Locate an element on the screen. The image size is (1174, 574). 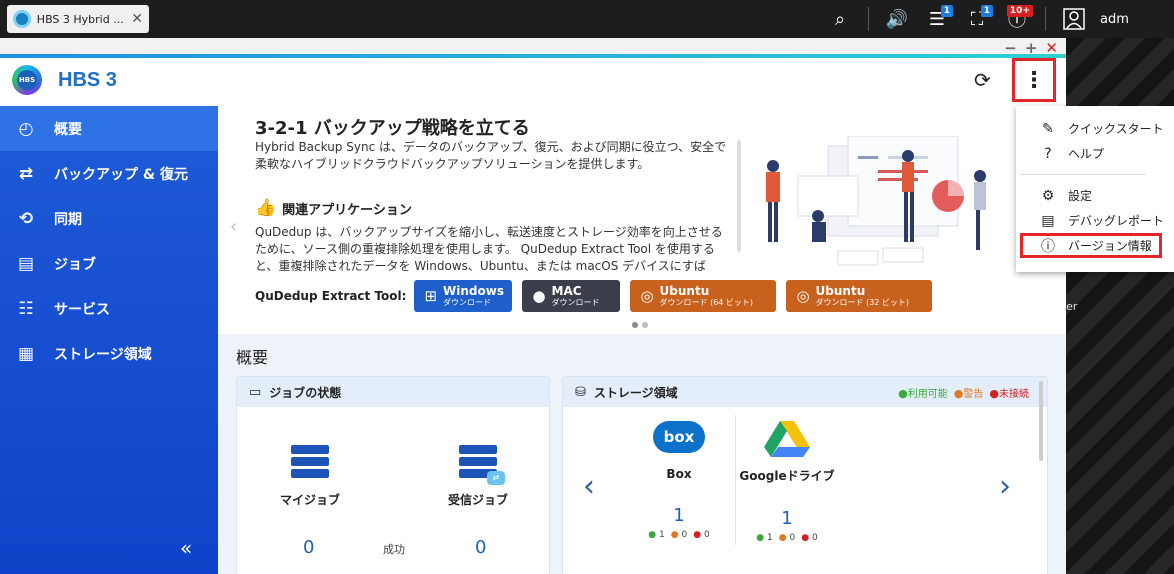
hbs-tab-icon is located at coordinates (22, 19).